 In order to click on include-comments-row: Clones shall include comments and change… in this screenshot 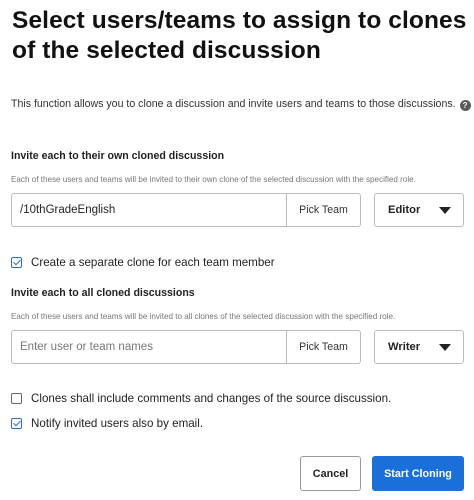, I will do `click(201, 398)`.